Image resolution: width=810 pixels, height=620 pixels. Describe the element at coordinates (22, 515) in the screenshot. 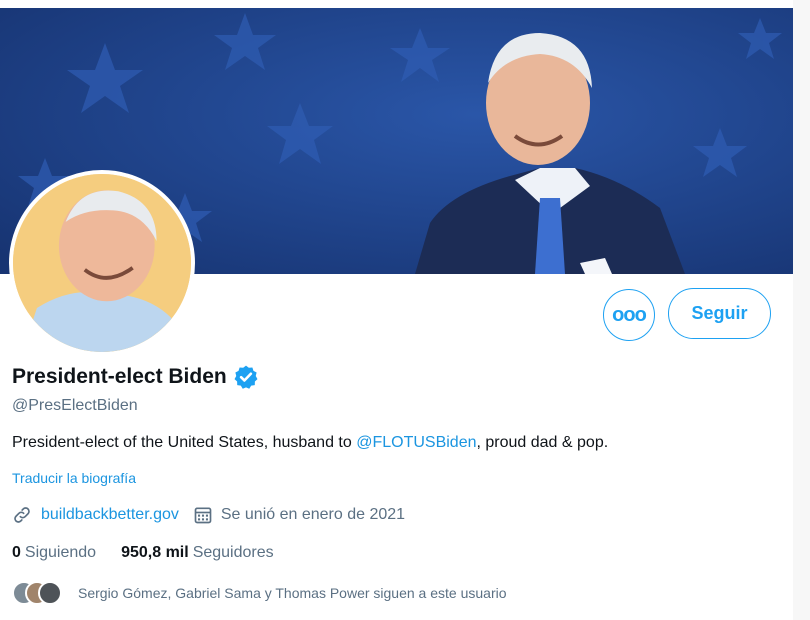

I see `link-icon` at that location.